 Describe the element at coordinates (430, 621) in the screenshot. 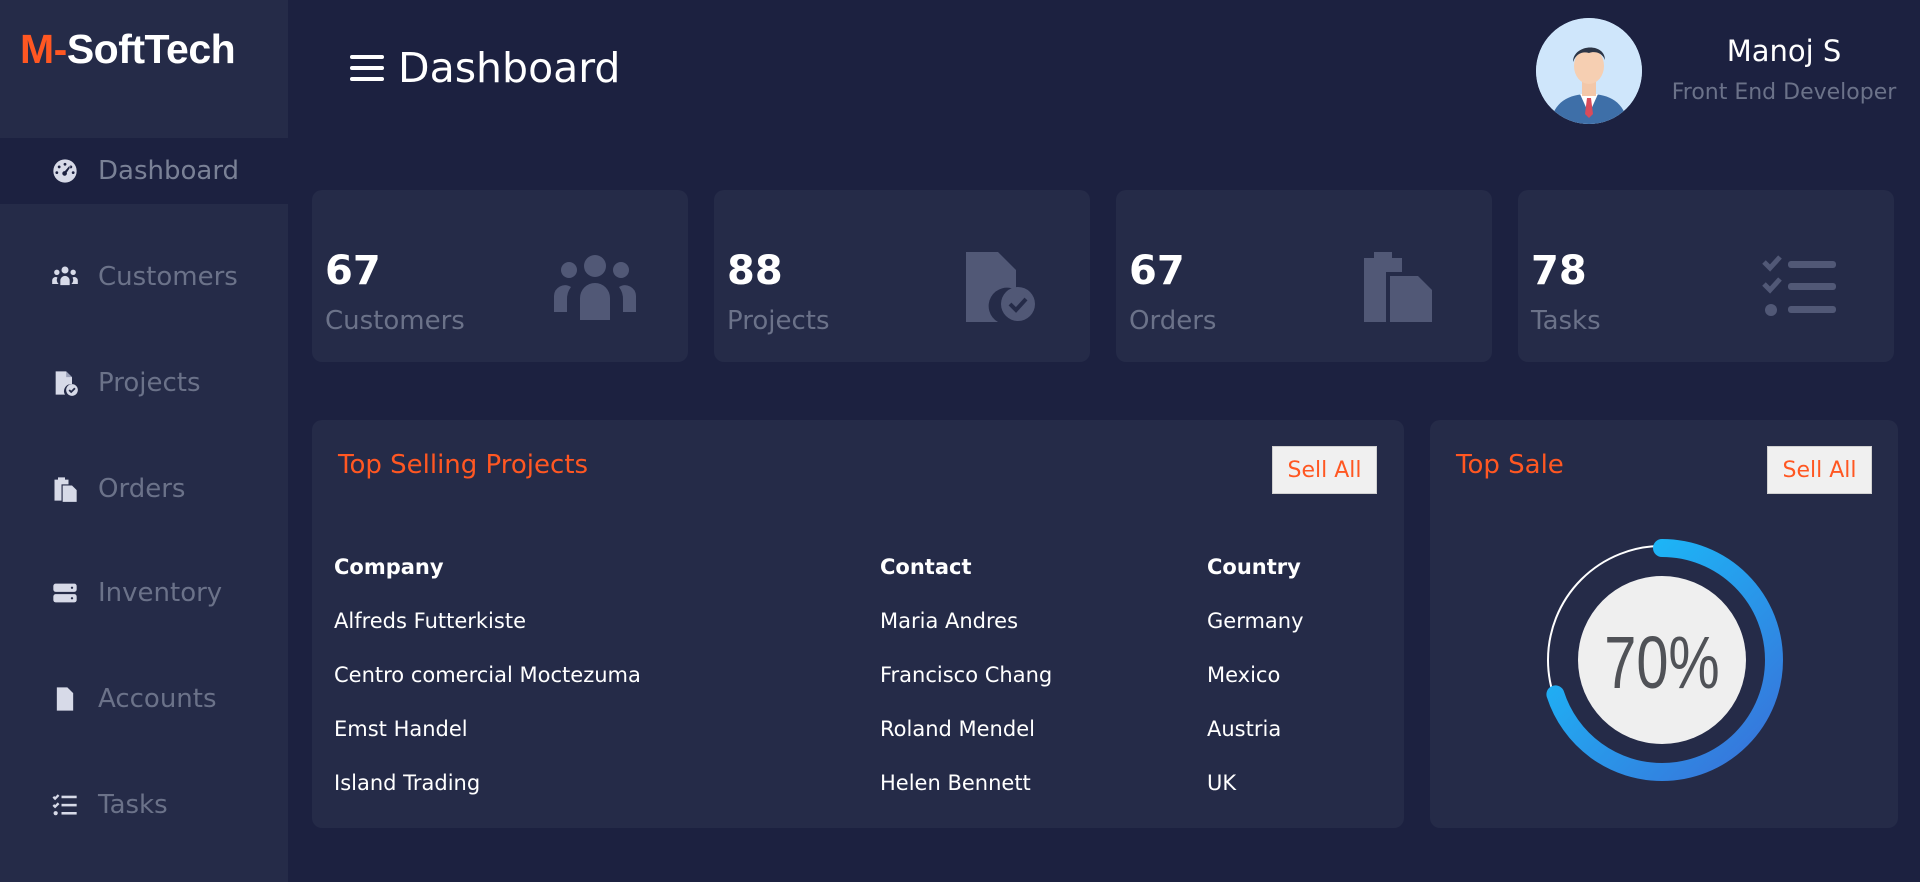

I see `cell-company: Alfreds Futterkiste` at that location.